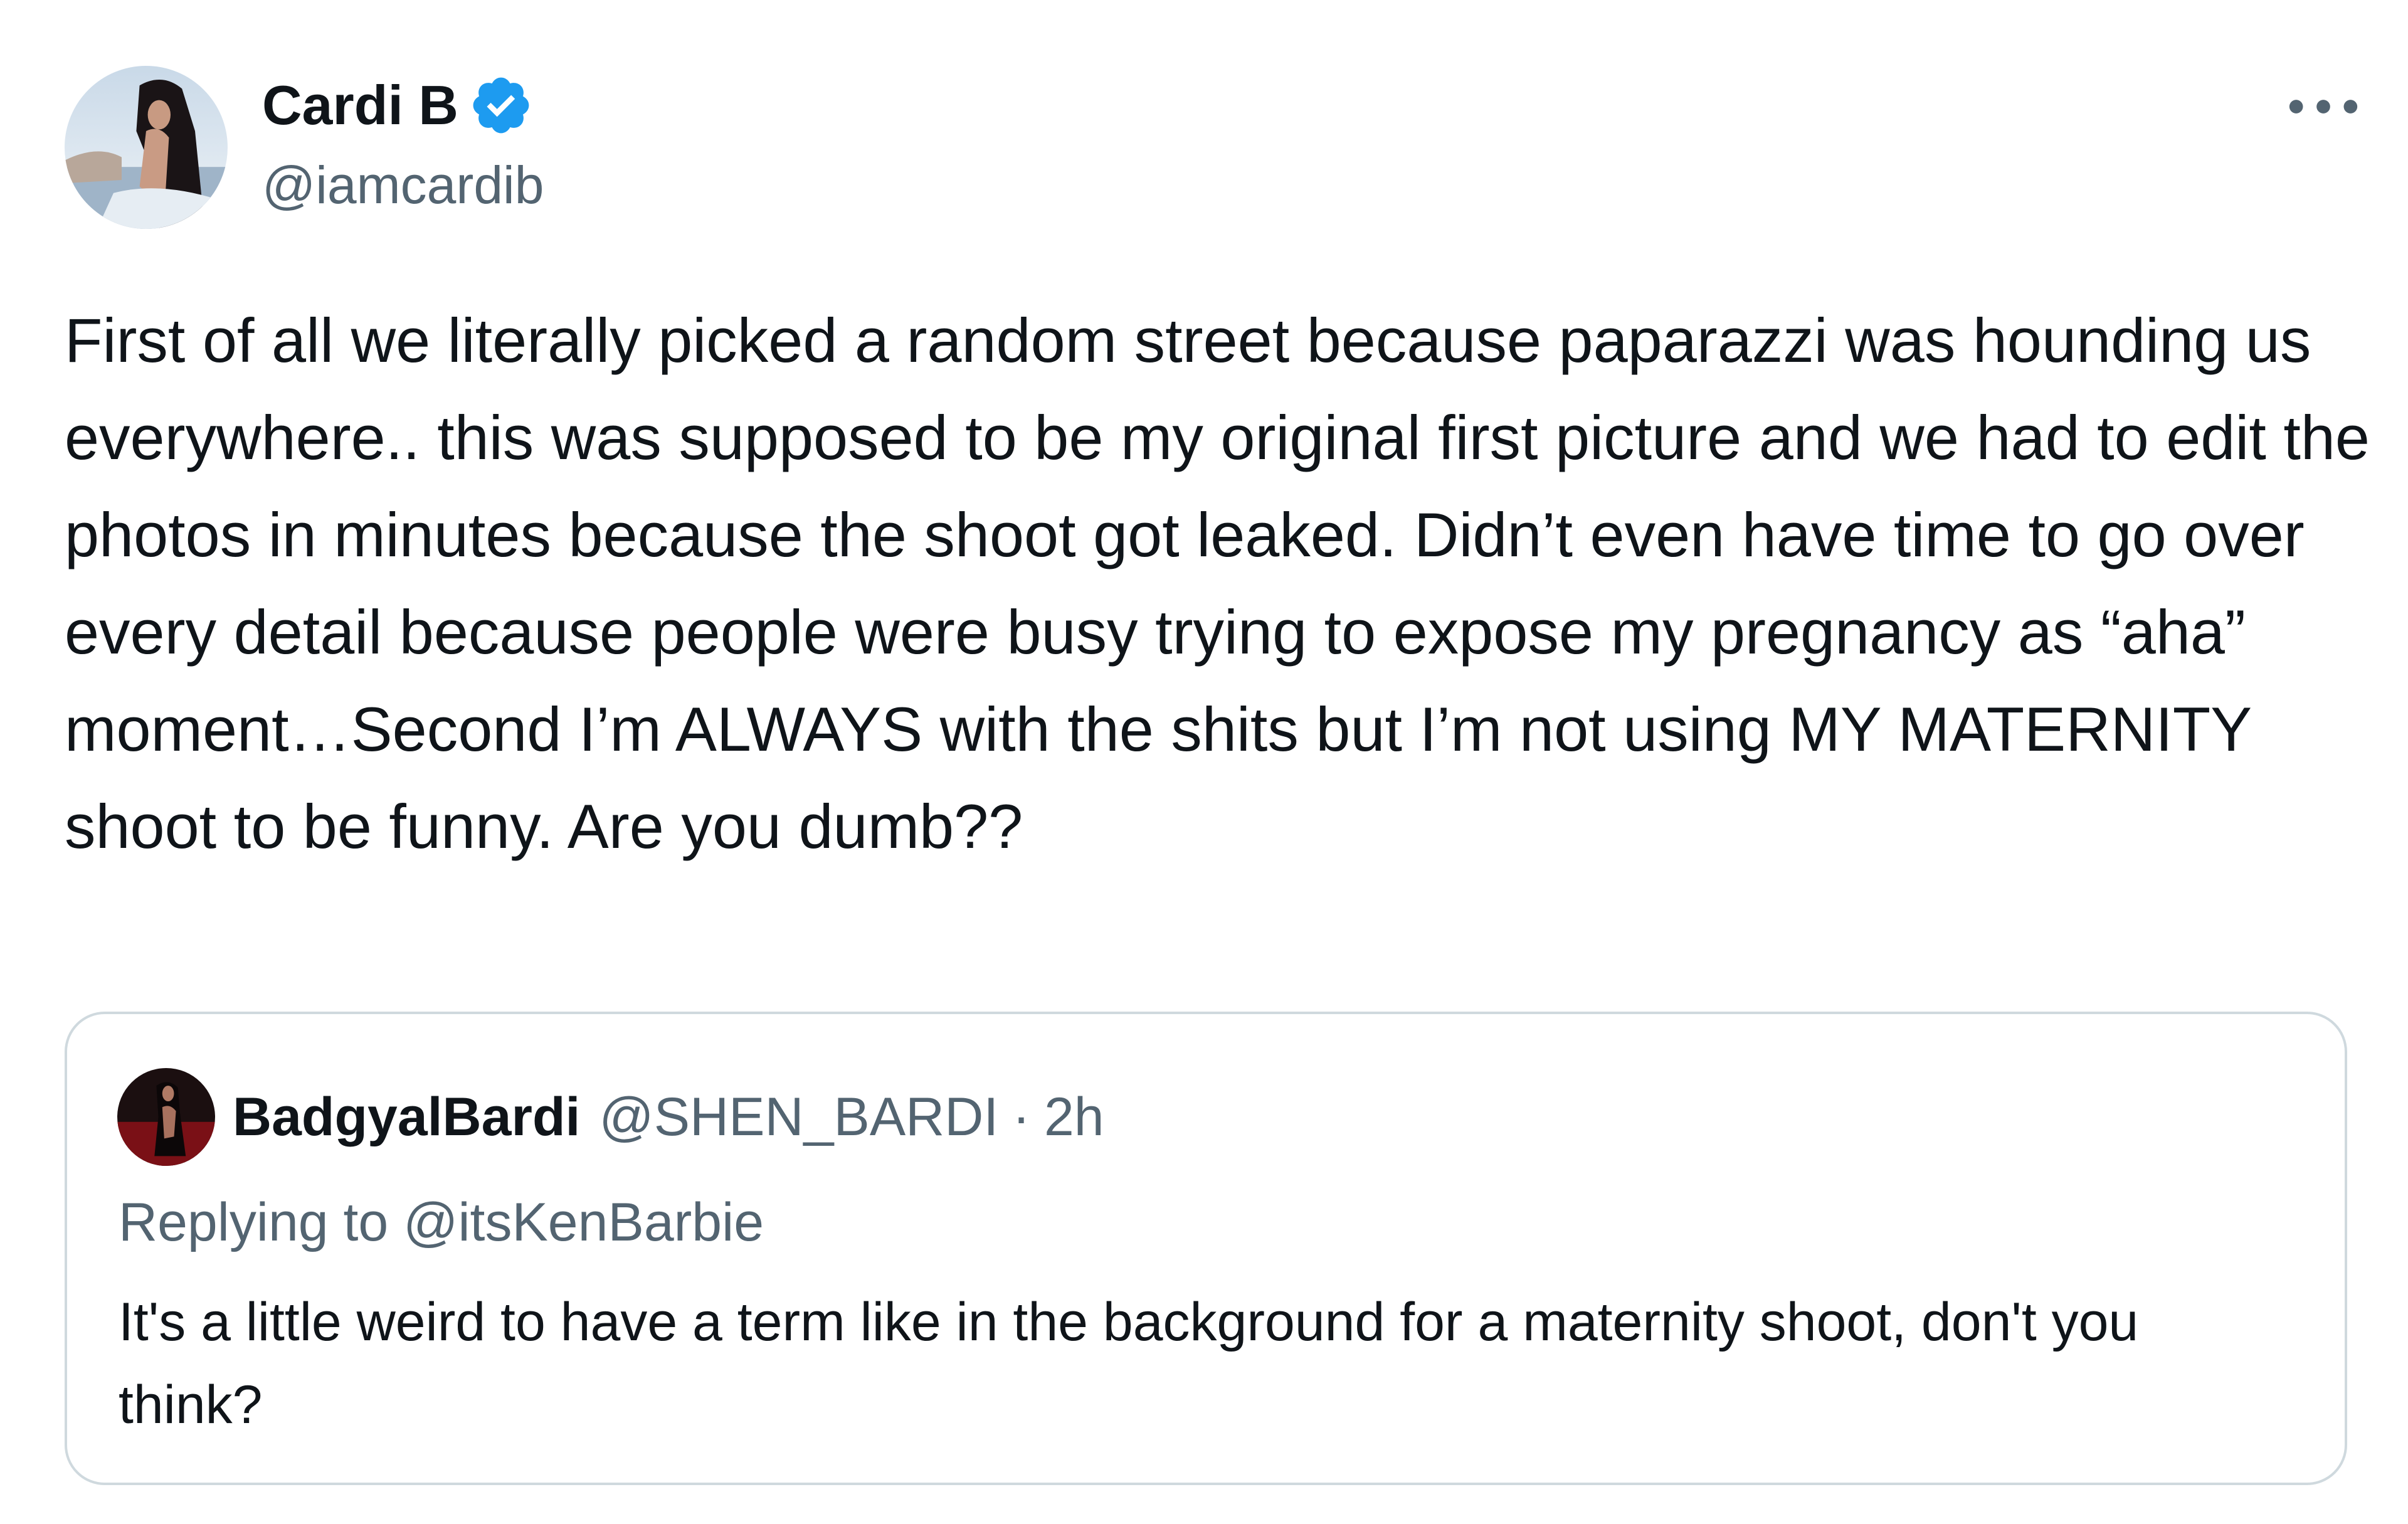  What do you see at coordinates (798, 1117) in the screenshot?
I see `quoted-author-handle: @SHEN_BARDI` at bounding box center [798, 1117].